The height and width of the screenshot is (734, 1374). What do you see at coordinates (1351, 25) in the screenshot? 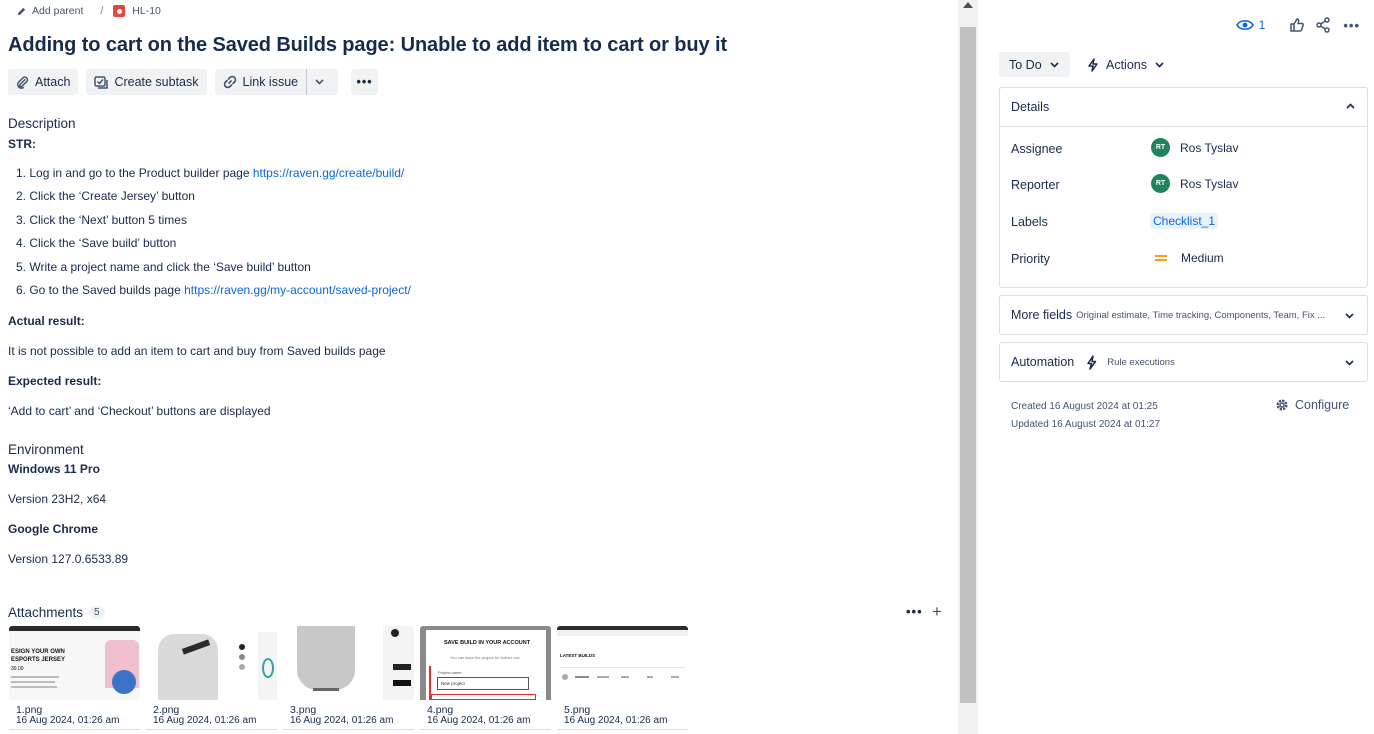
I see `more-menu-button: •••` at bounding box center [1351, 25].